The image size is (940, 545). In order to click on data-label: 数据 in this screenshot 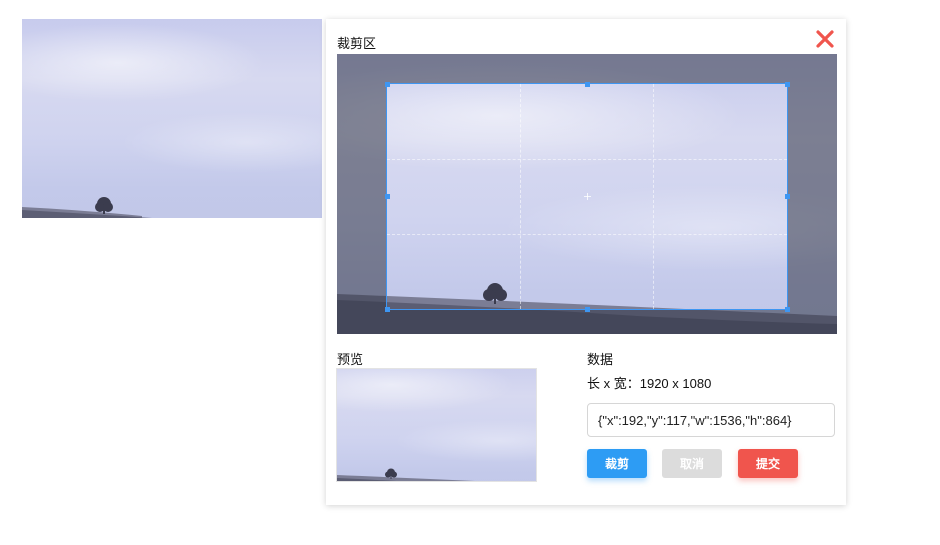, I will do `click(600, 359)`.